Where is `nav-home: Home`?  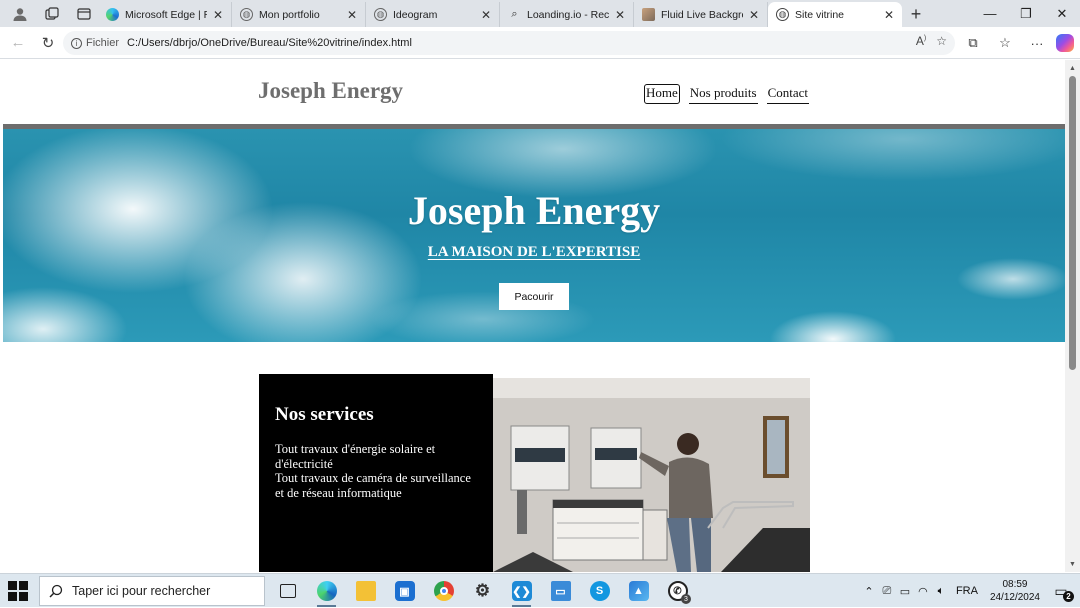
nav-home: Home is located at coordinates (662, 94).